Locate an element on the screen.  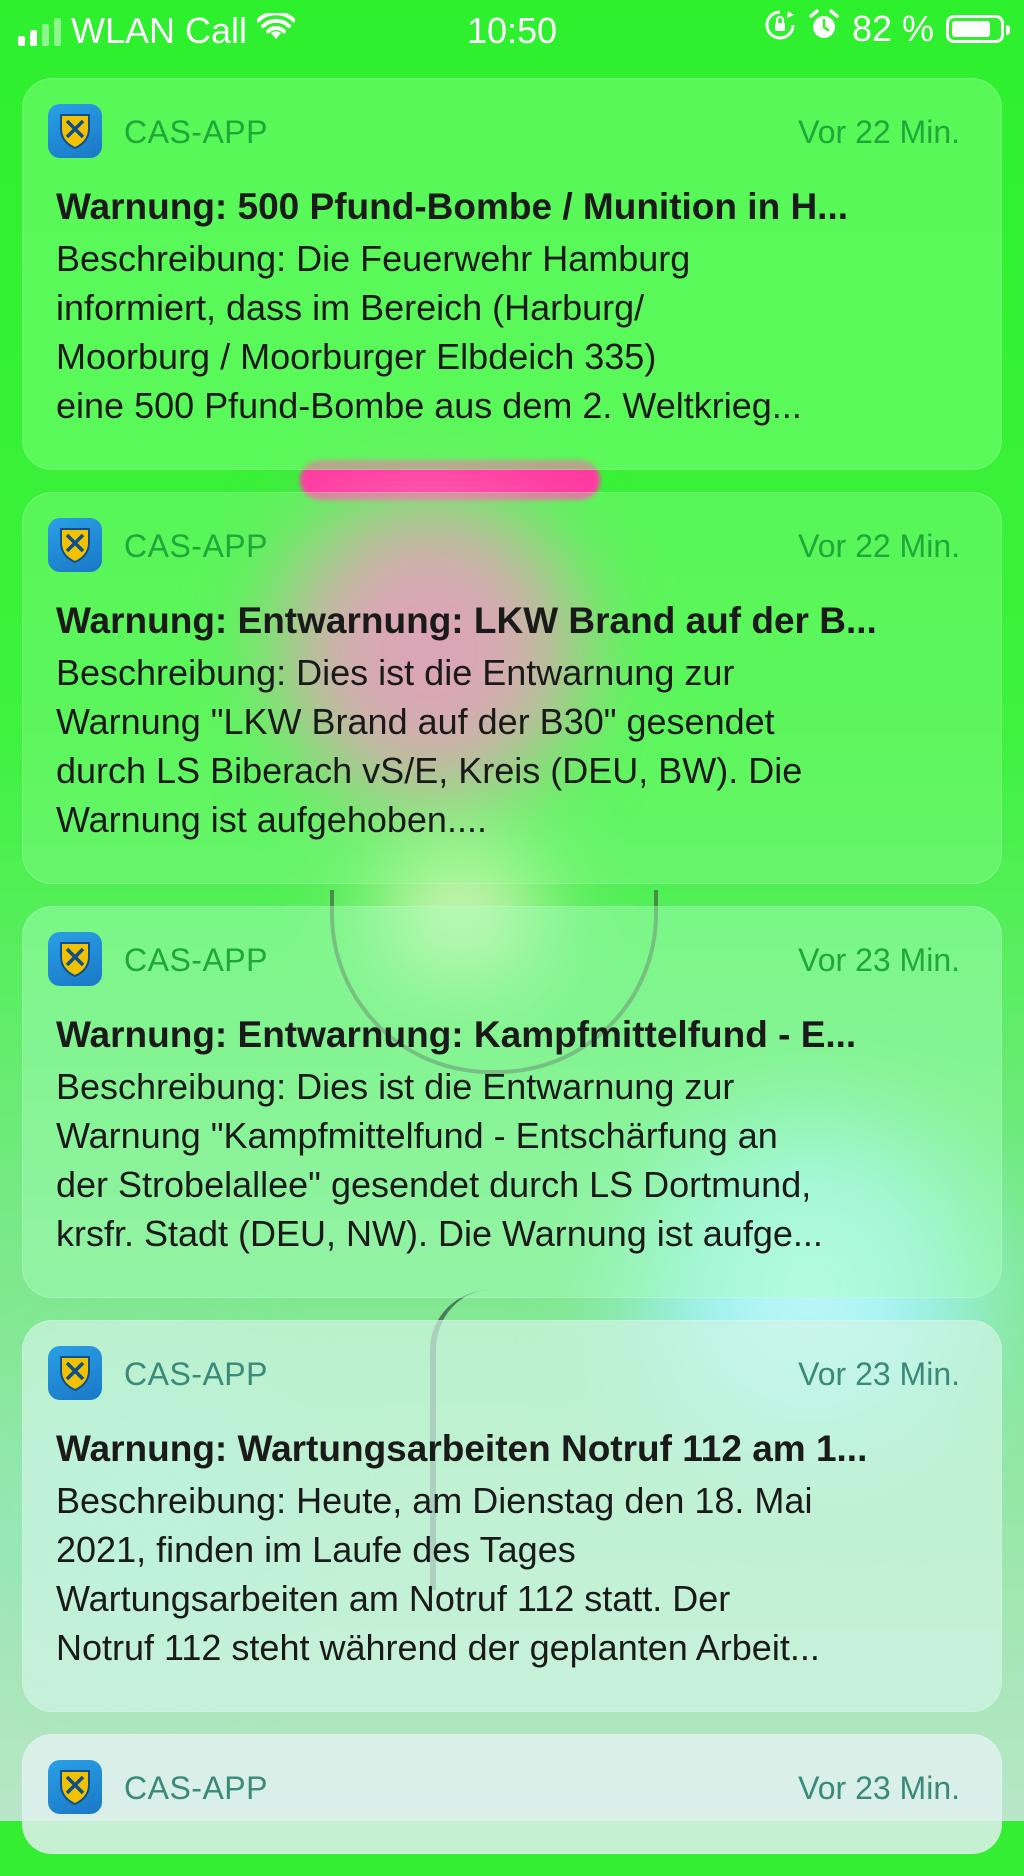
body-line: Beschreibung: Die Feuerwehr Hamburg is located at coordinates (373, 258).